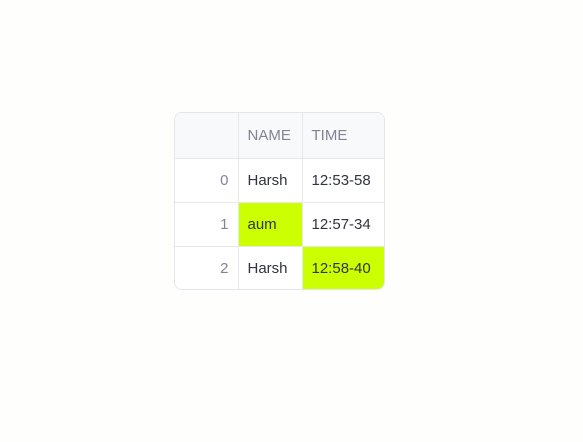  I want to click on time-cell: 12:53-58, so click(343, 180).